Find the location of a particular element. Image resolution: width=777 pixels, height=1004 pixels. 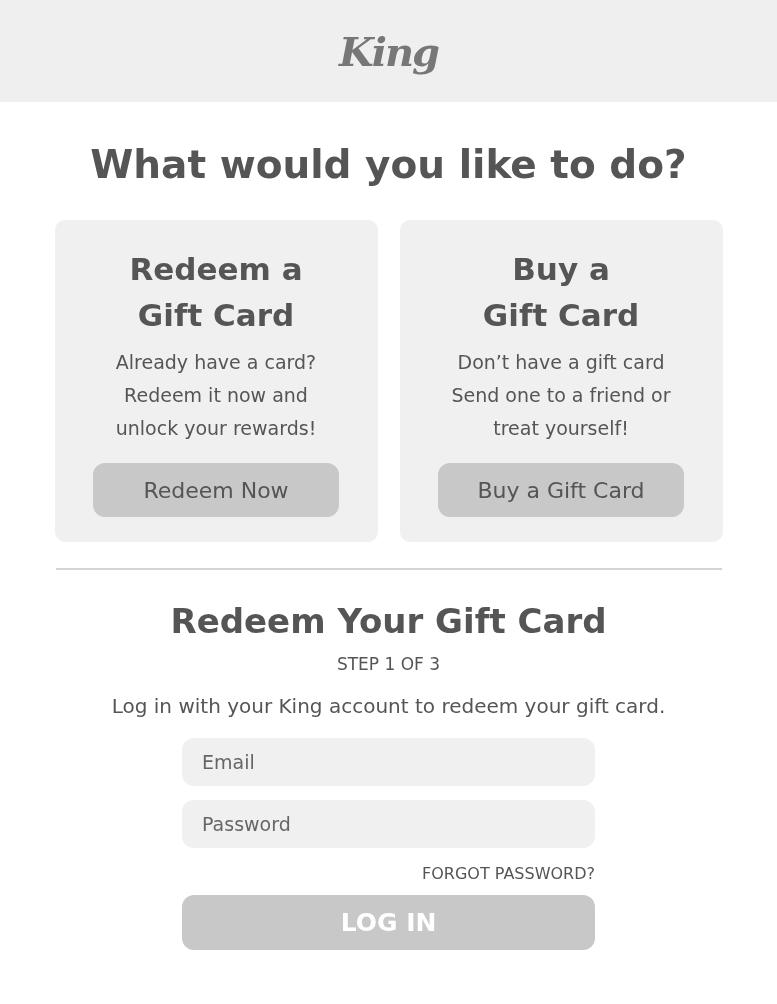

forgot-password-link: FORGOT PASSWORD? is located at coordinates (508, 873).